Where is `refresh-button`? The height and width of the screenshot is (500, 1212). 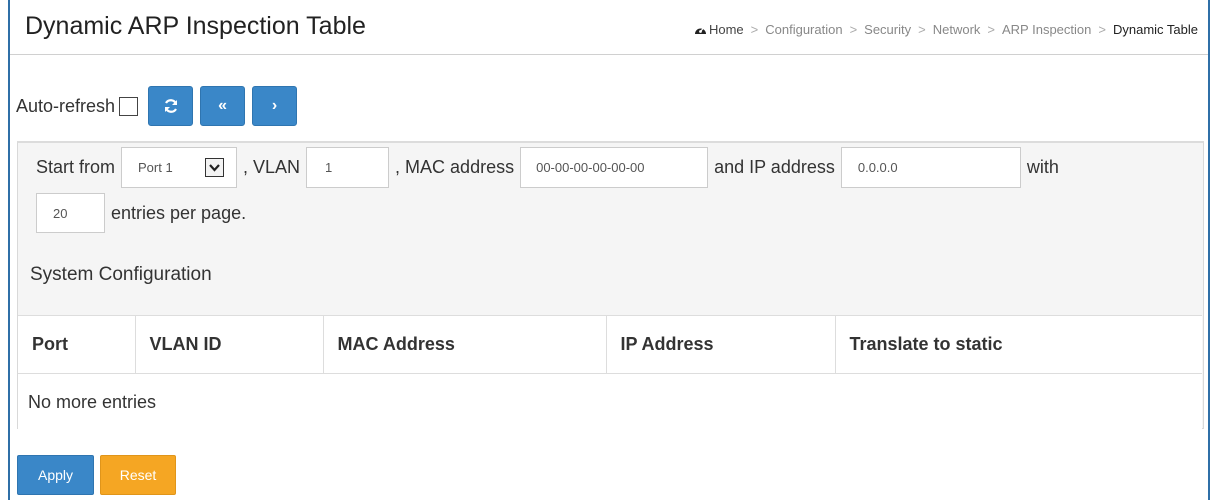 refresh-button is located at coordinates (171, 106).